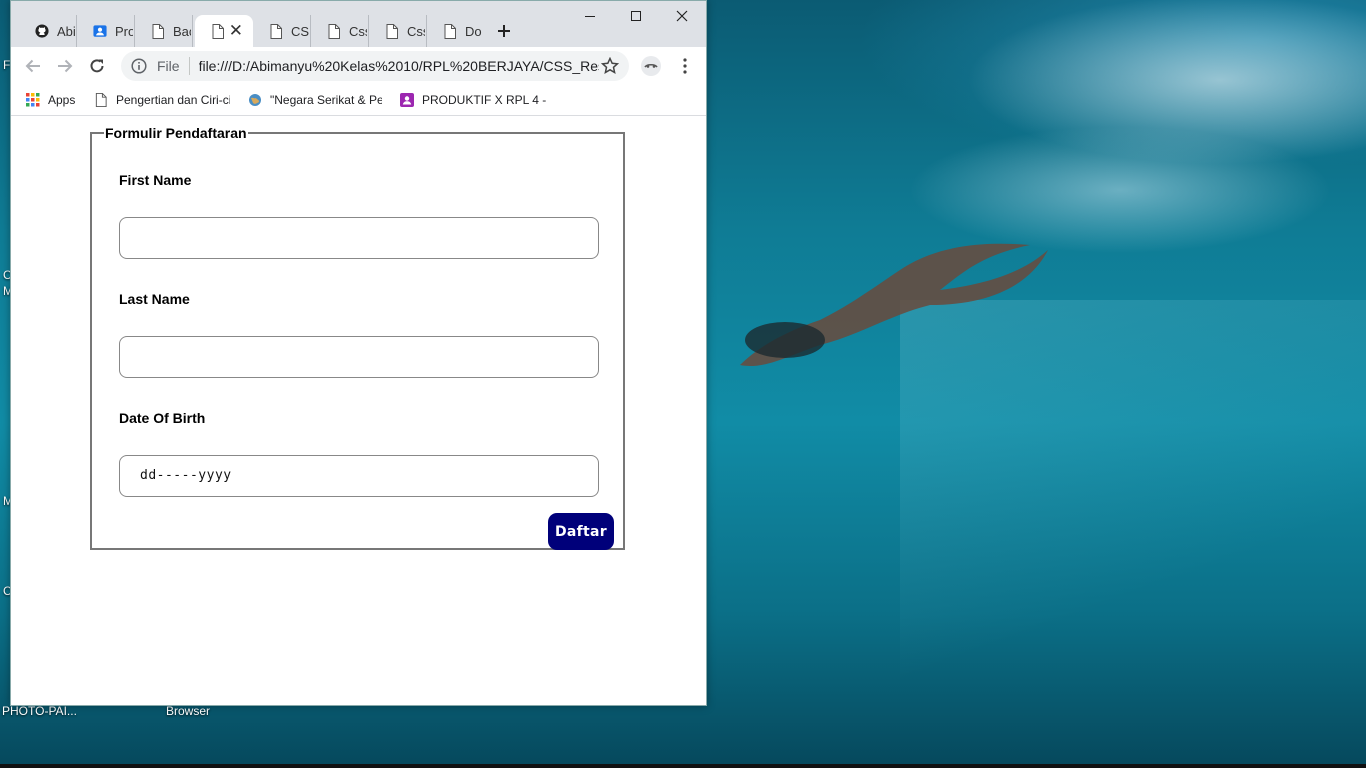 The image size is (1366, 768). Describe the element at coordinates (100, 31) in the screenshot. I see `profile-icon` at that location.